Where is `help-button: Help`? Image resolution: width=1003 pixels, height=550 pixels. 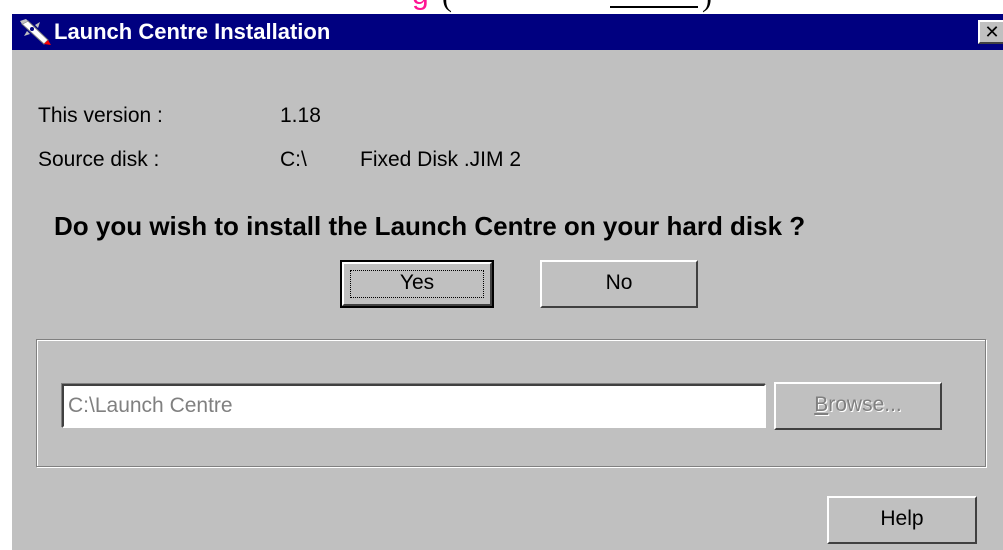 help-button: Help is located at coordinates (902, 520).